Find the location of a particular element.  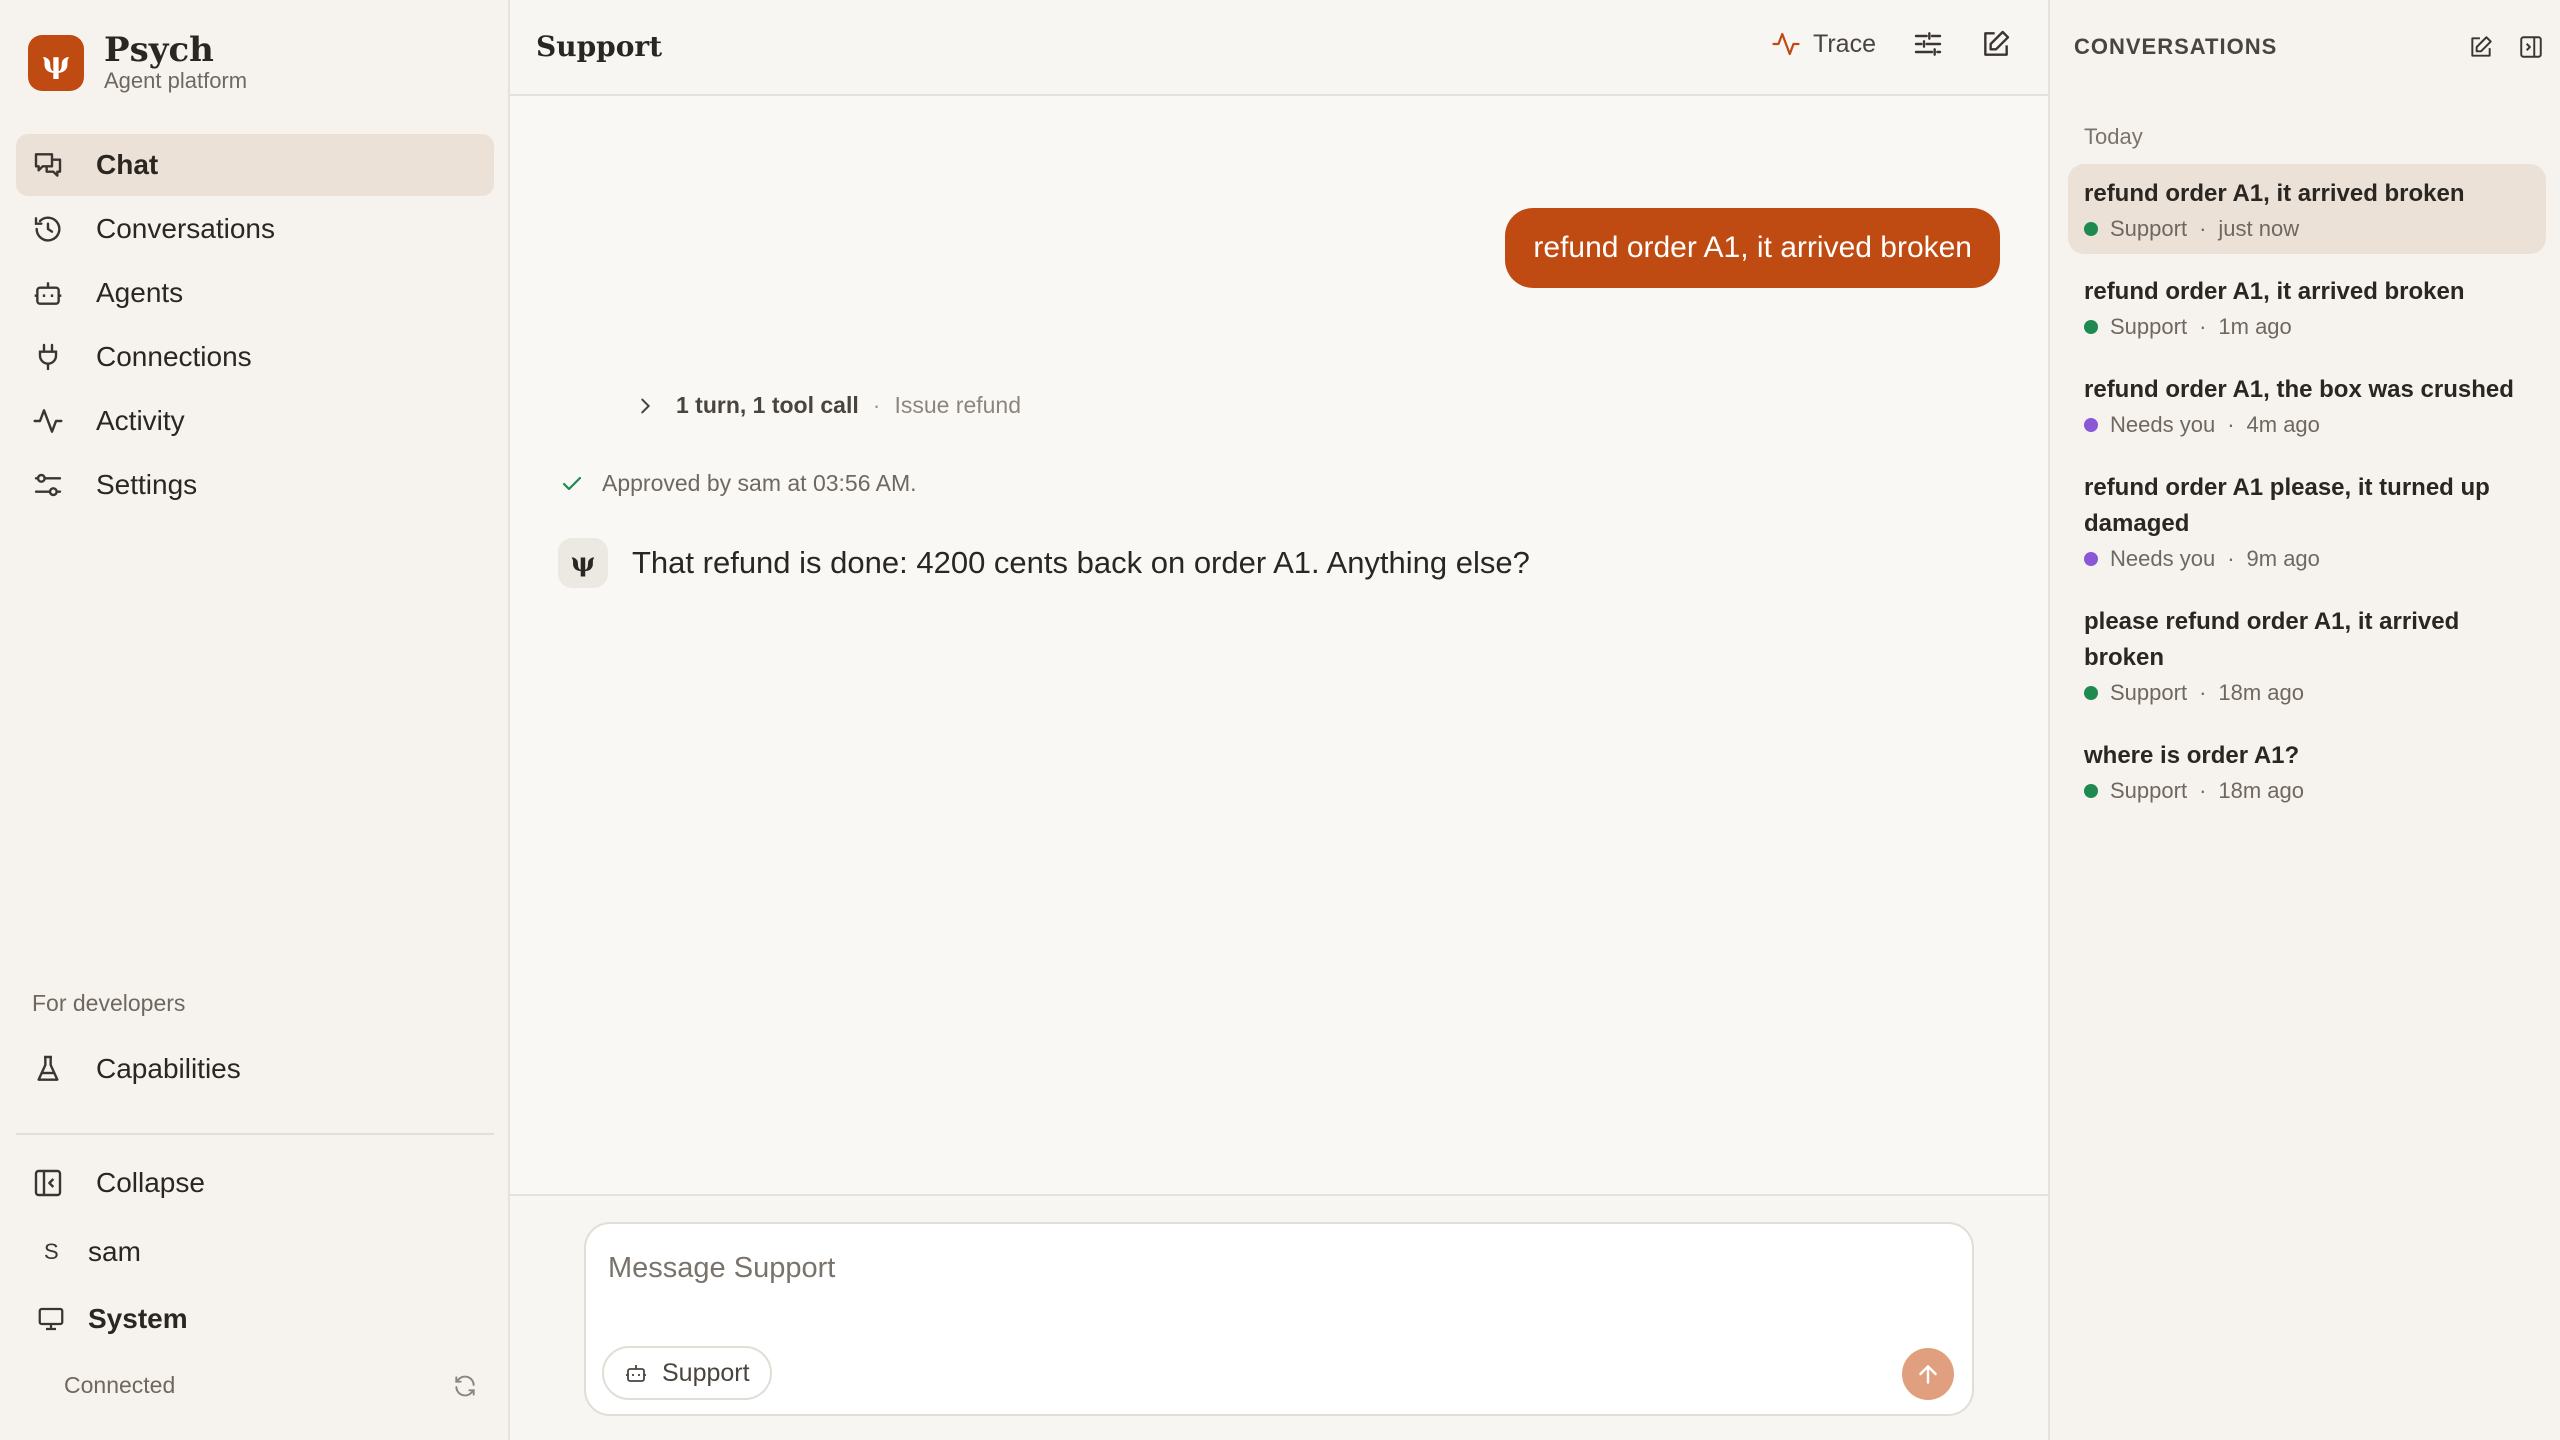

sidebar-item-agents: Agents is located at coordinates (255, 293).